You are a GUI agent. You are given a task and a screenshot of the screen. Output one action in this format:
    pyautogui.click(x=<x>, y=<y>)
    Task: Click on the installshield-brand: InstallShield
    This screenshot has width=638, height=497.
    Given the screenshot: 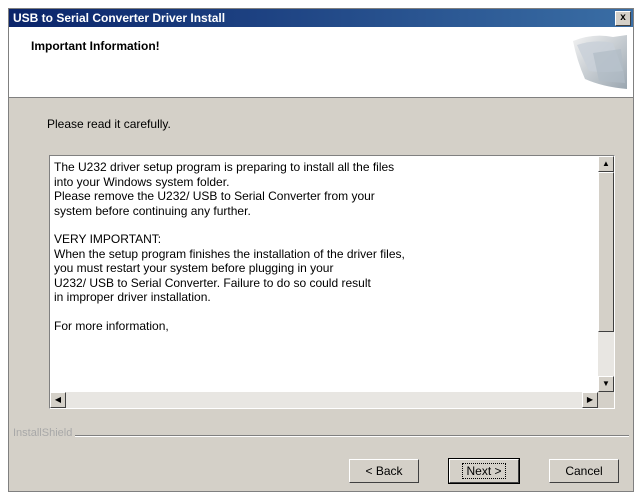 What is the action you would take?
    pyautogui.click(x=44, y=433)
    